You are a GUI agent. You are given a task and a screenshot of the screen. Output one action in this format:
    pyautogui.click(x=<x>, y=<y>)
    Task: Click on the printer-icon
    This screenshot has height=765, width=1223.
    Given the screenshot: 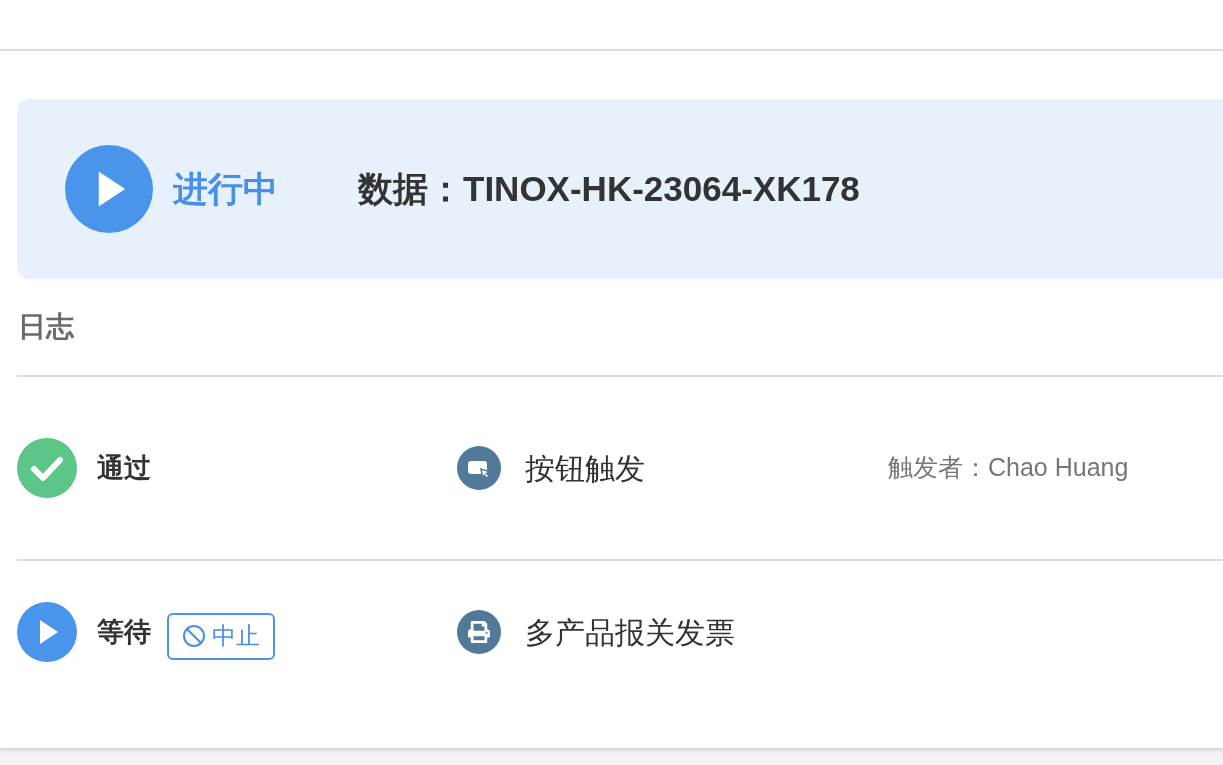 What is the action you would take?
    pyautogui.click(x=479, y=632)
    